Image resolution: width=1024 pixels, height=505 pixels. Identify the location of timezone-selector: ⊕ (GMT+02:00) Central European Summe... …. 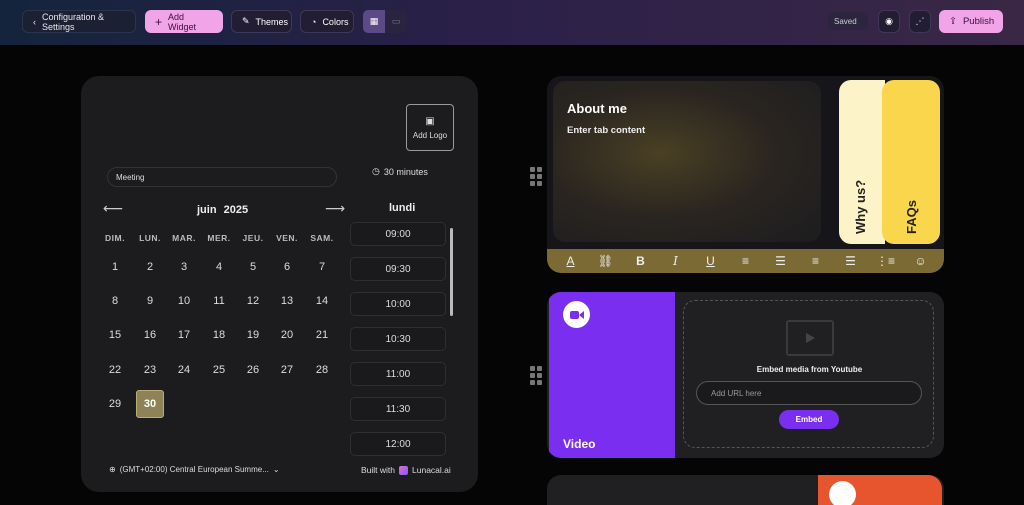
(194, 469).